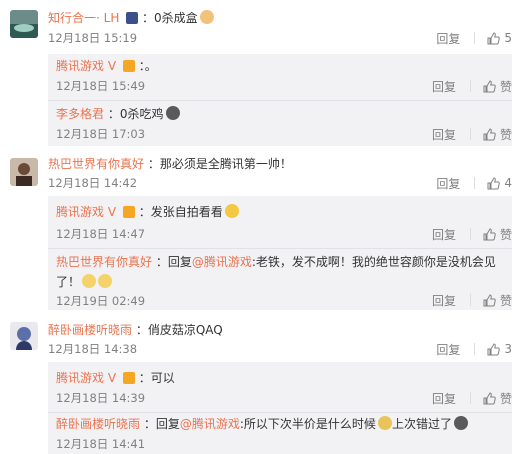 The image size is (520, 454). What do you see at coordinates (132, 18) in the screenshot?
I see `member-badge-icon` at bounding box center [132, 18].